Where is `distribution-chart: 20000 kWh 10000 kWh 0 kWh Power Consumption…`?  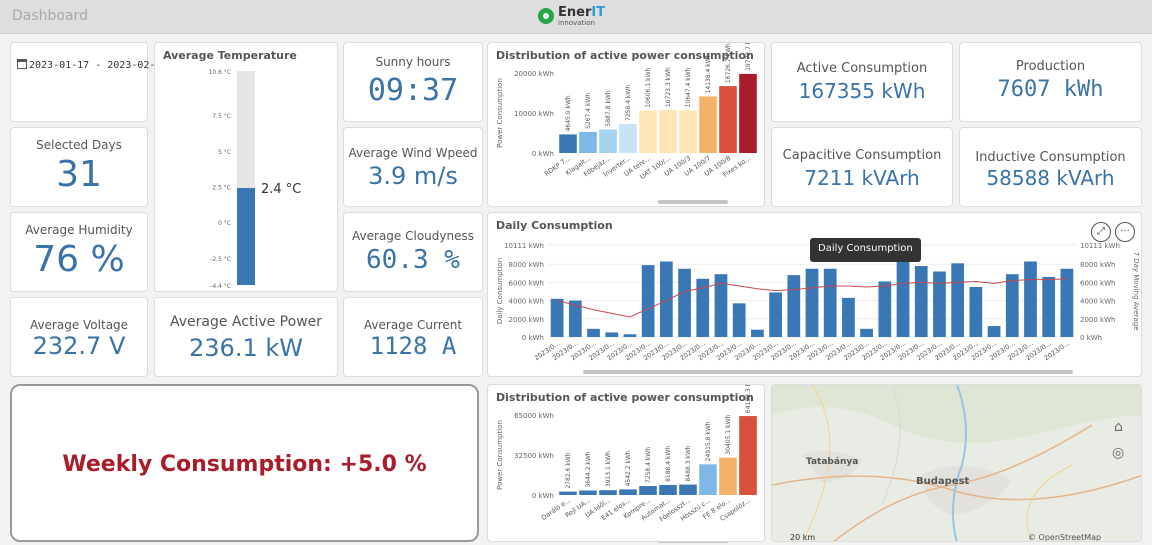 distribution-chart: 20000 kWh 10000 kWh 0 kWh Power Consumption… is located at coordinates (627, 125).